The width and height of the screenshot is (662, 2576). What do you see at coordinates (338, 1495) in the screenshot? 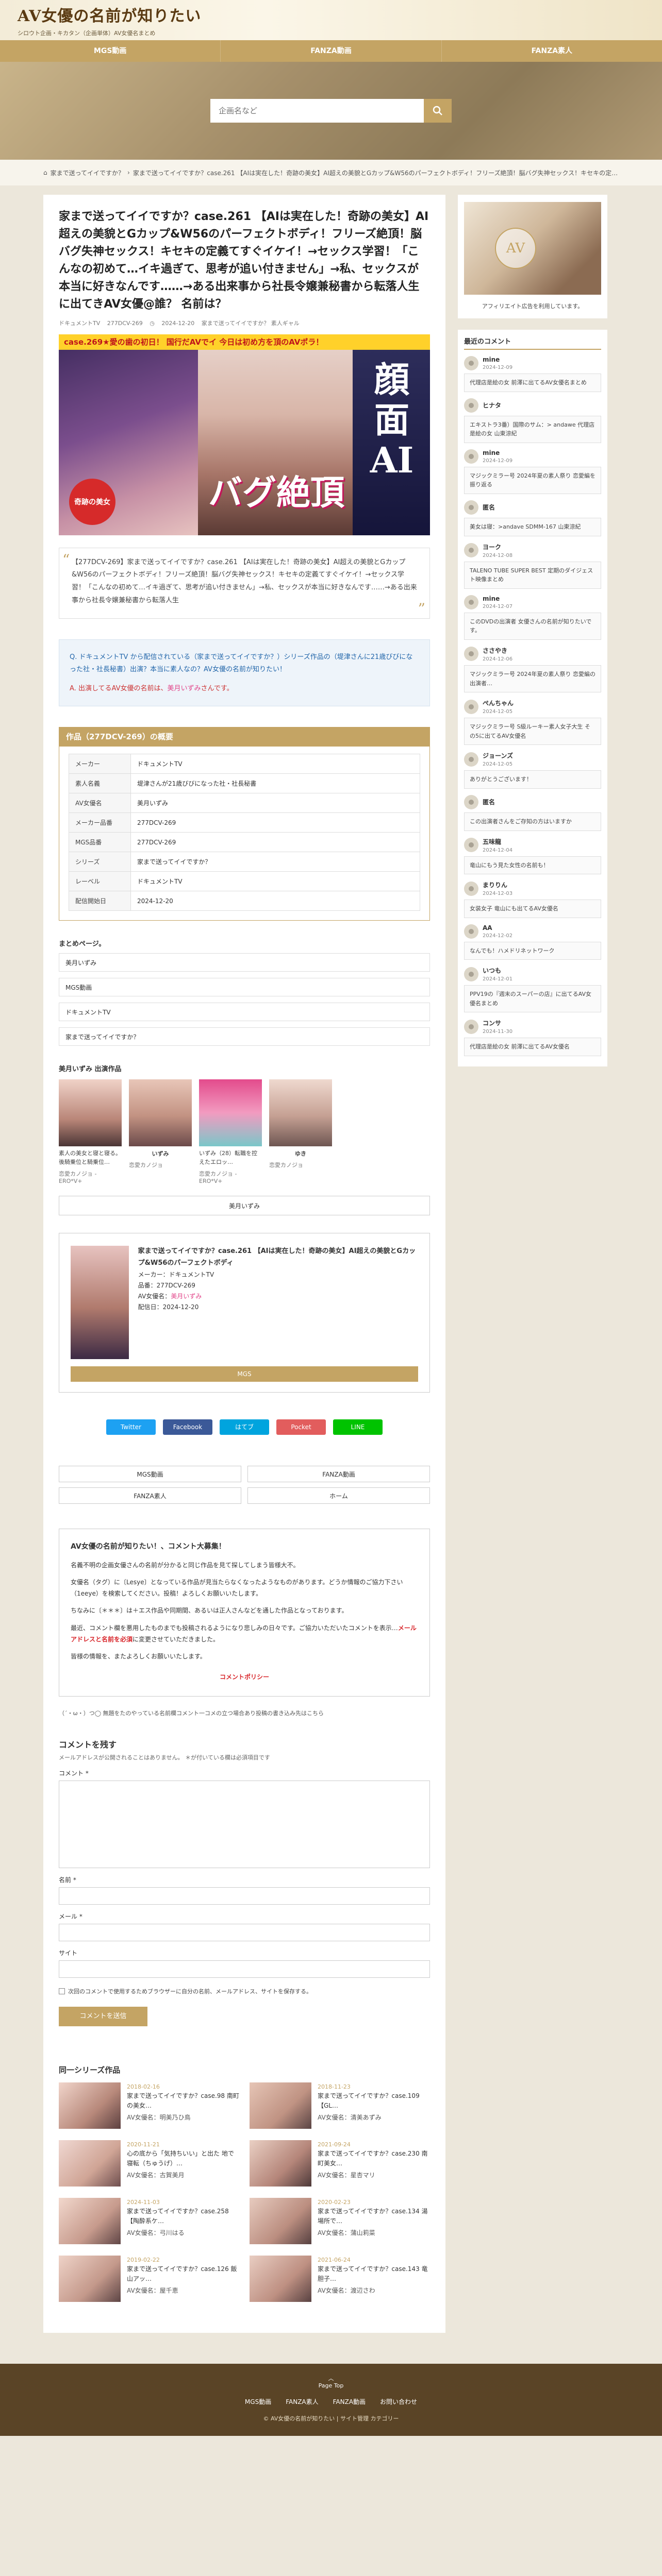
I see `link-home: ホーム` at bounding box center [338, 1495].